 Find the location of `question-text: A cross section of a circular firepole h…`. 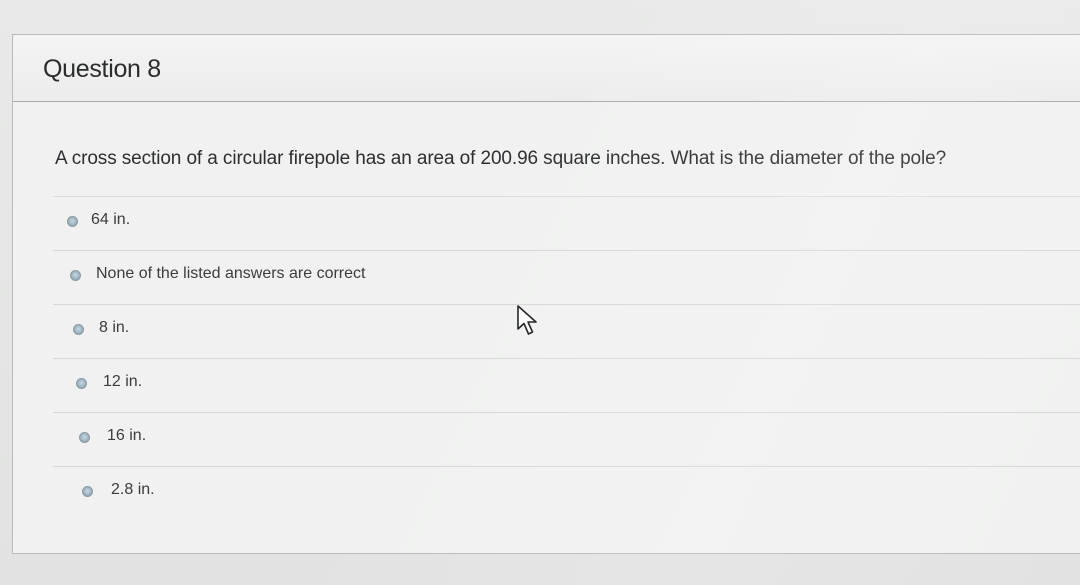

question-text: A cross section of a circular firepole h… is located at coordinates (501, 158).